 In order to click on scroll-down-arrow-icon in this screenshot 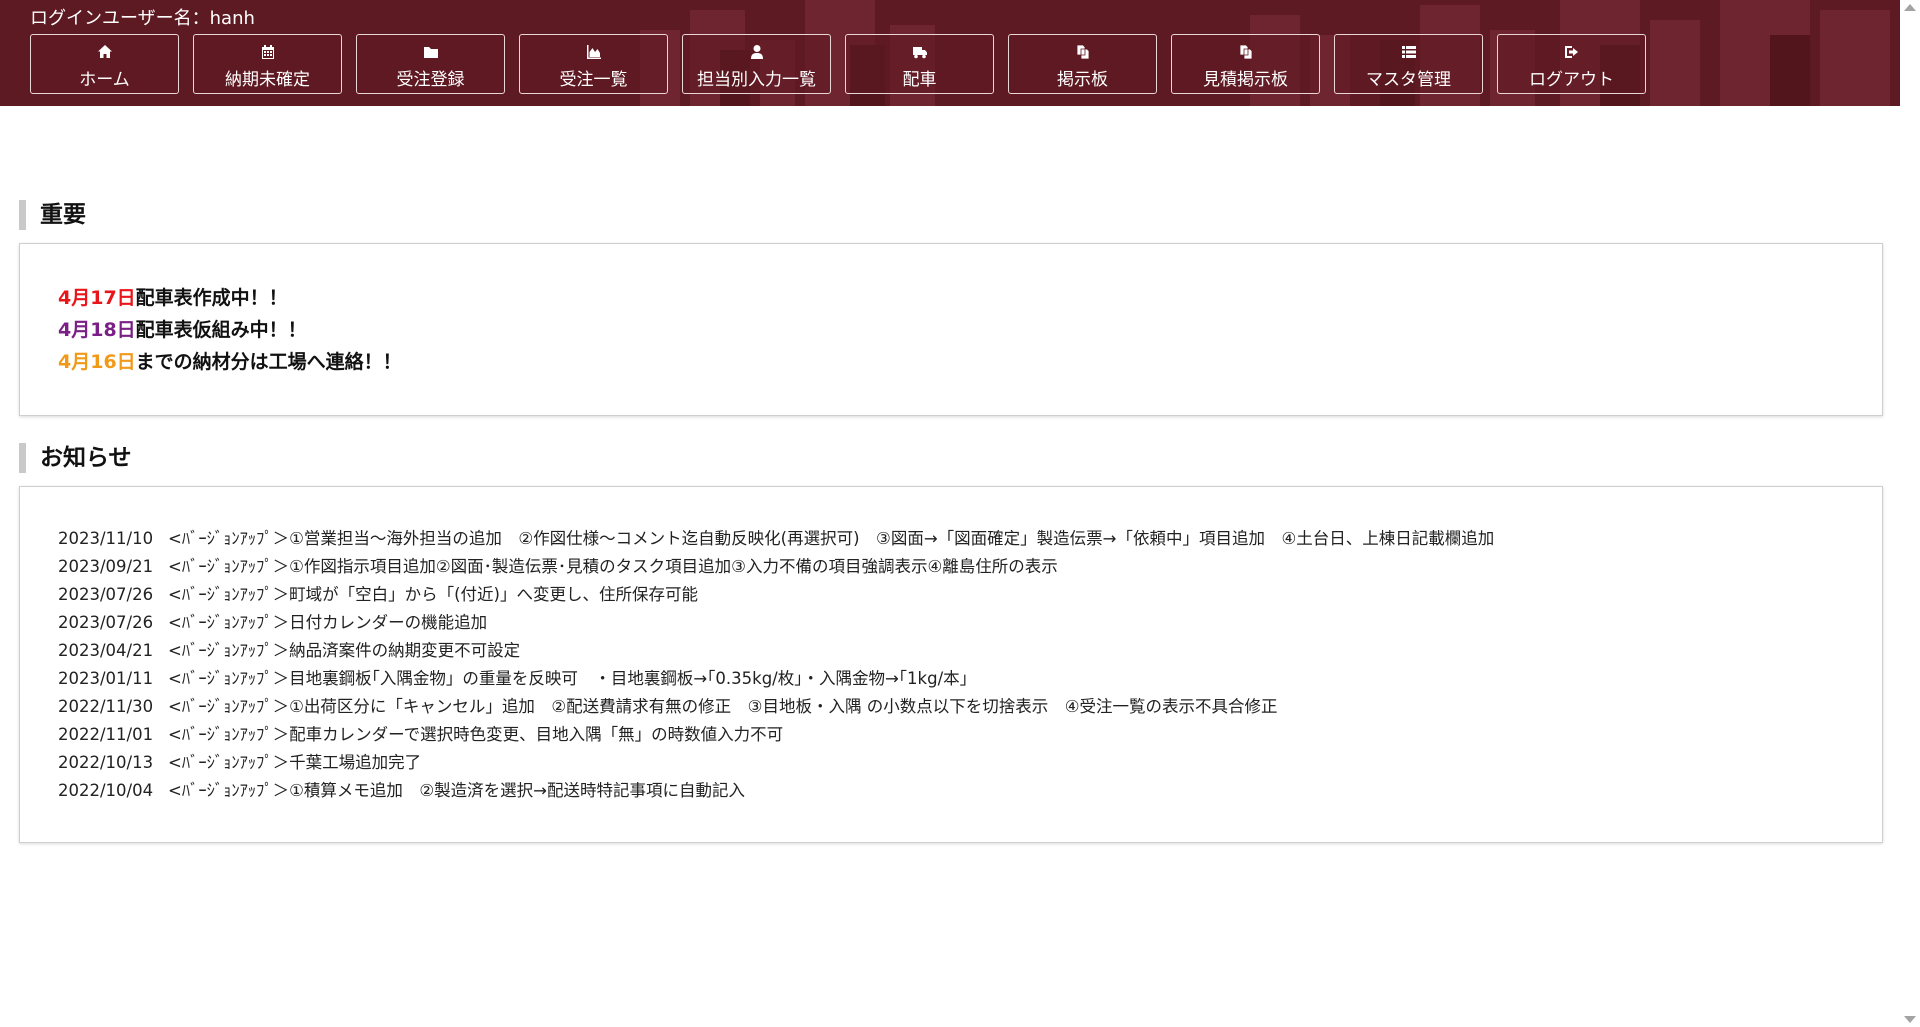, I will do `click(1910, 1019)`.